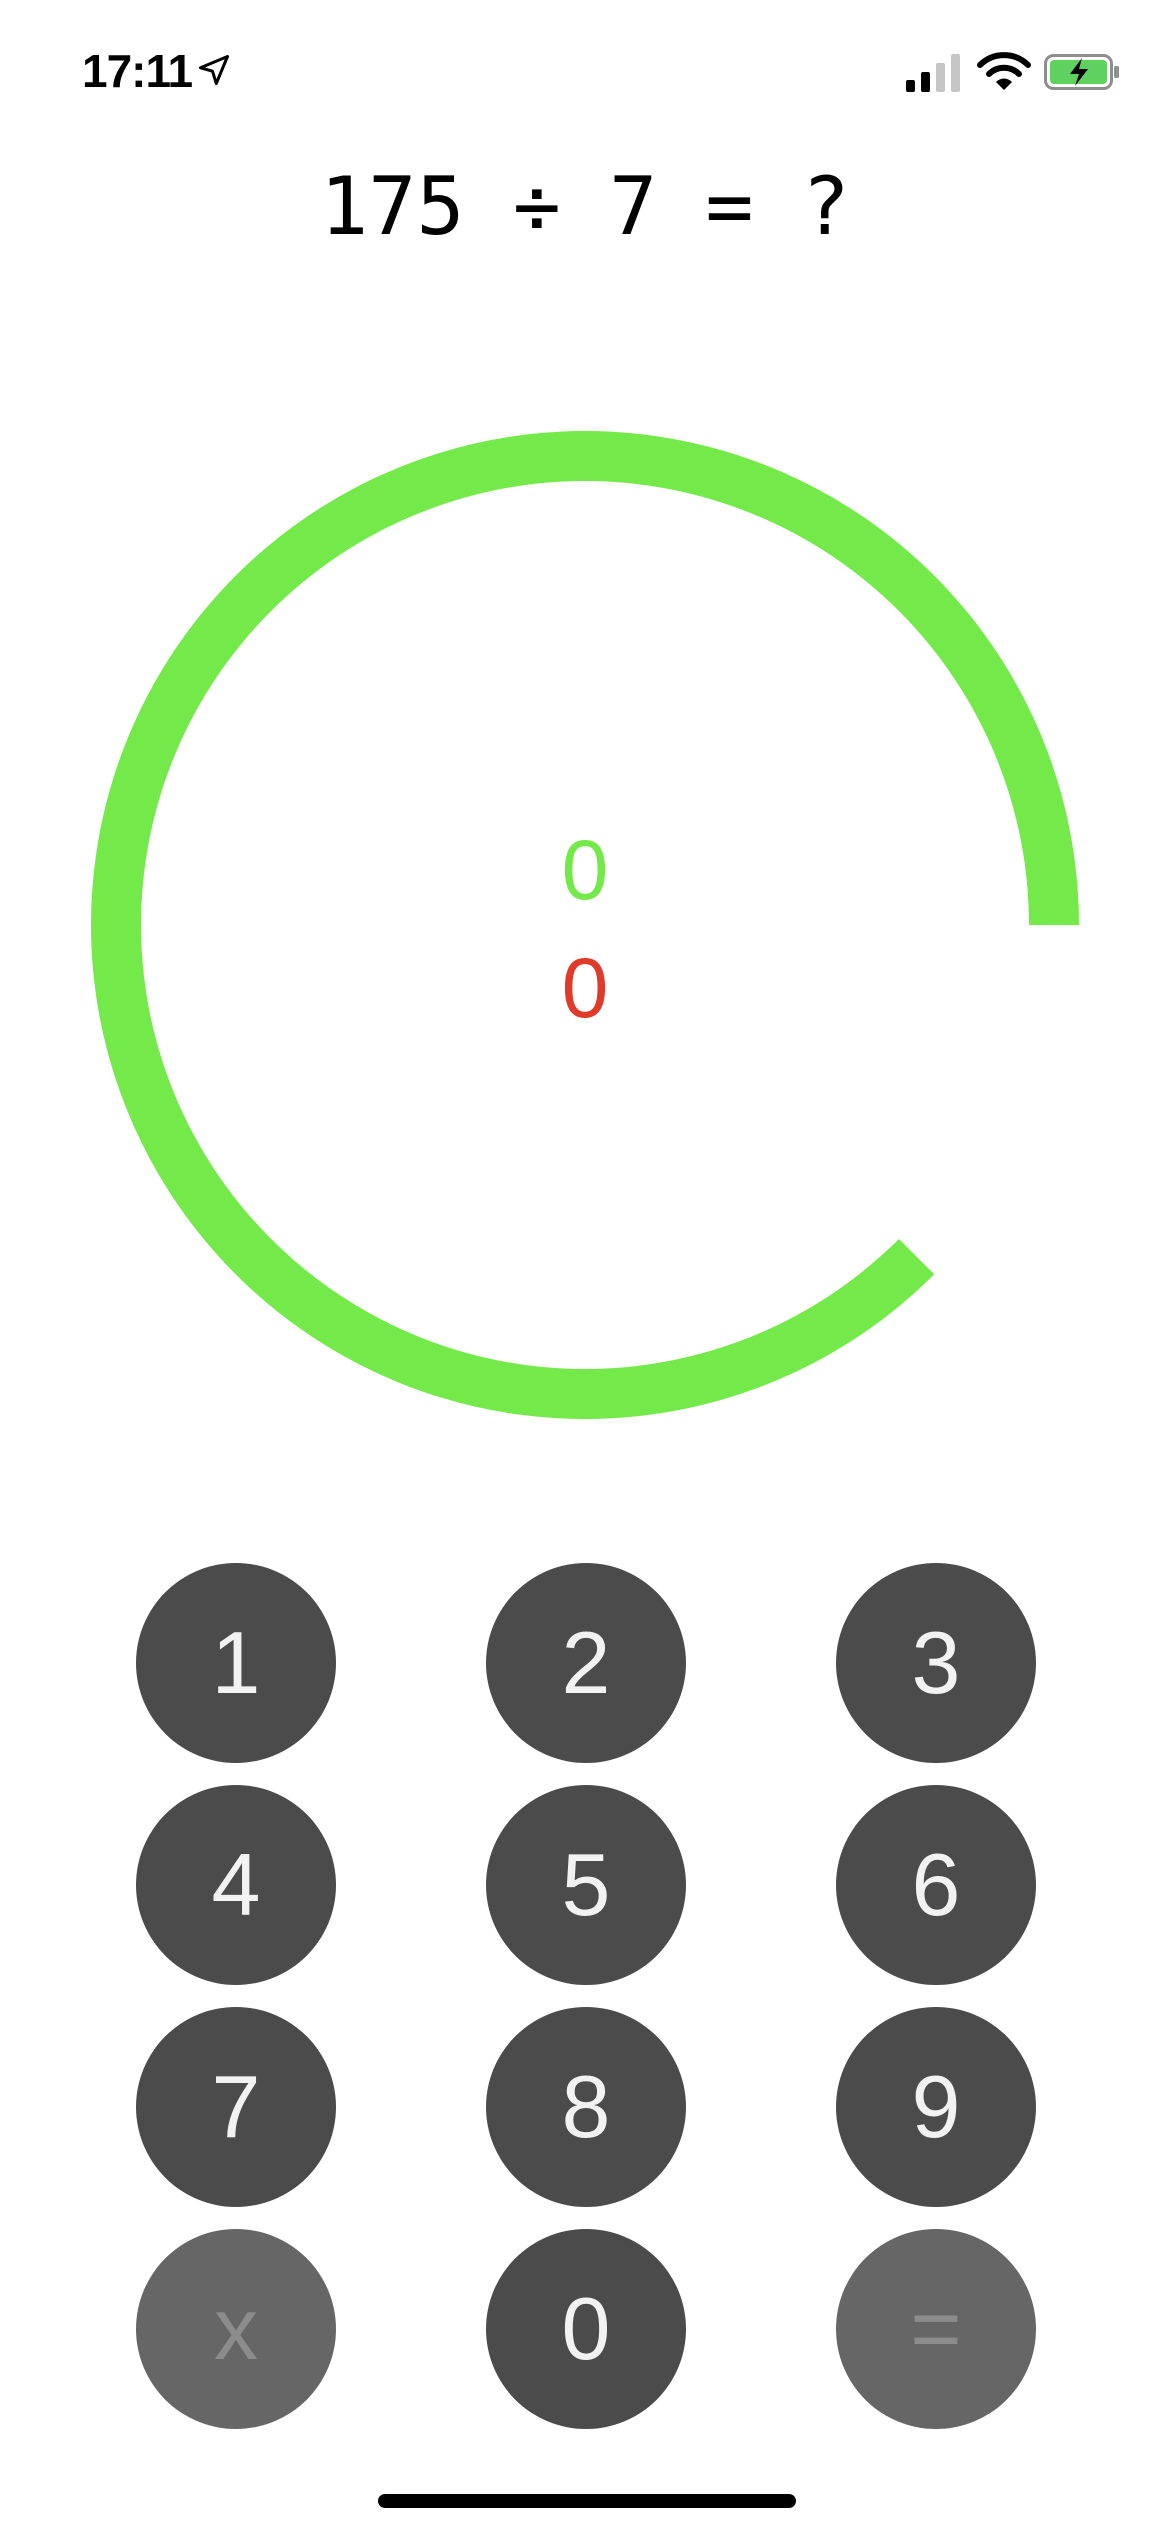 Image resolution: width=1170 pixels, height=2532 pixels. What do you see at coordinates (586, 1663) in the screenshot?
I see `key-2: 2` at bounding box center [586, 1663].